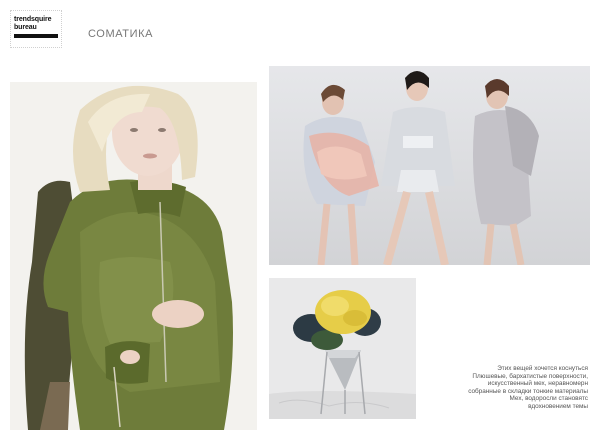 This screenshot has height=430, width=590. What do you see at coordinates (342, 348) in the screenshot?
I see `photo-flower-vase` at bounding box center [342, 348].